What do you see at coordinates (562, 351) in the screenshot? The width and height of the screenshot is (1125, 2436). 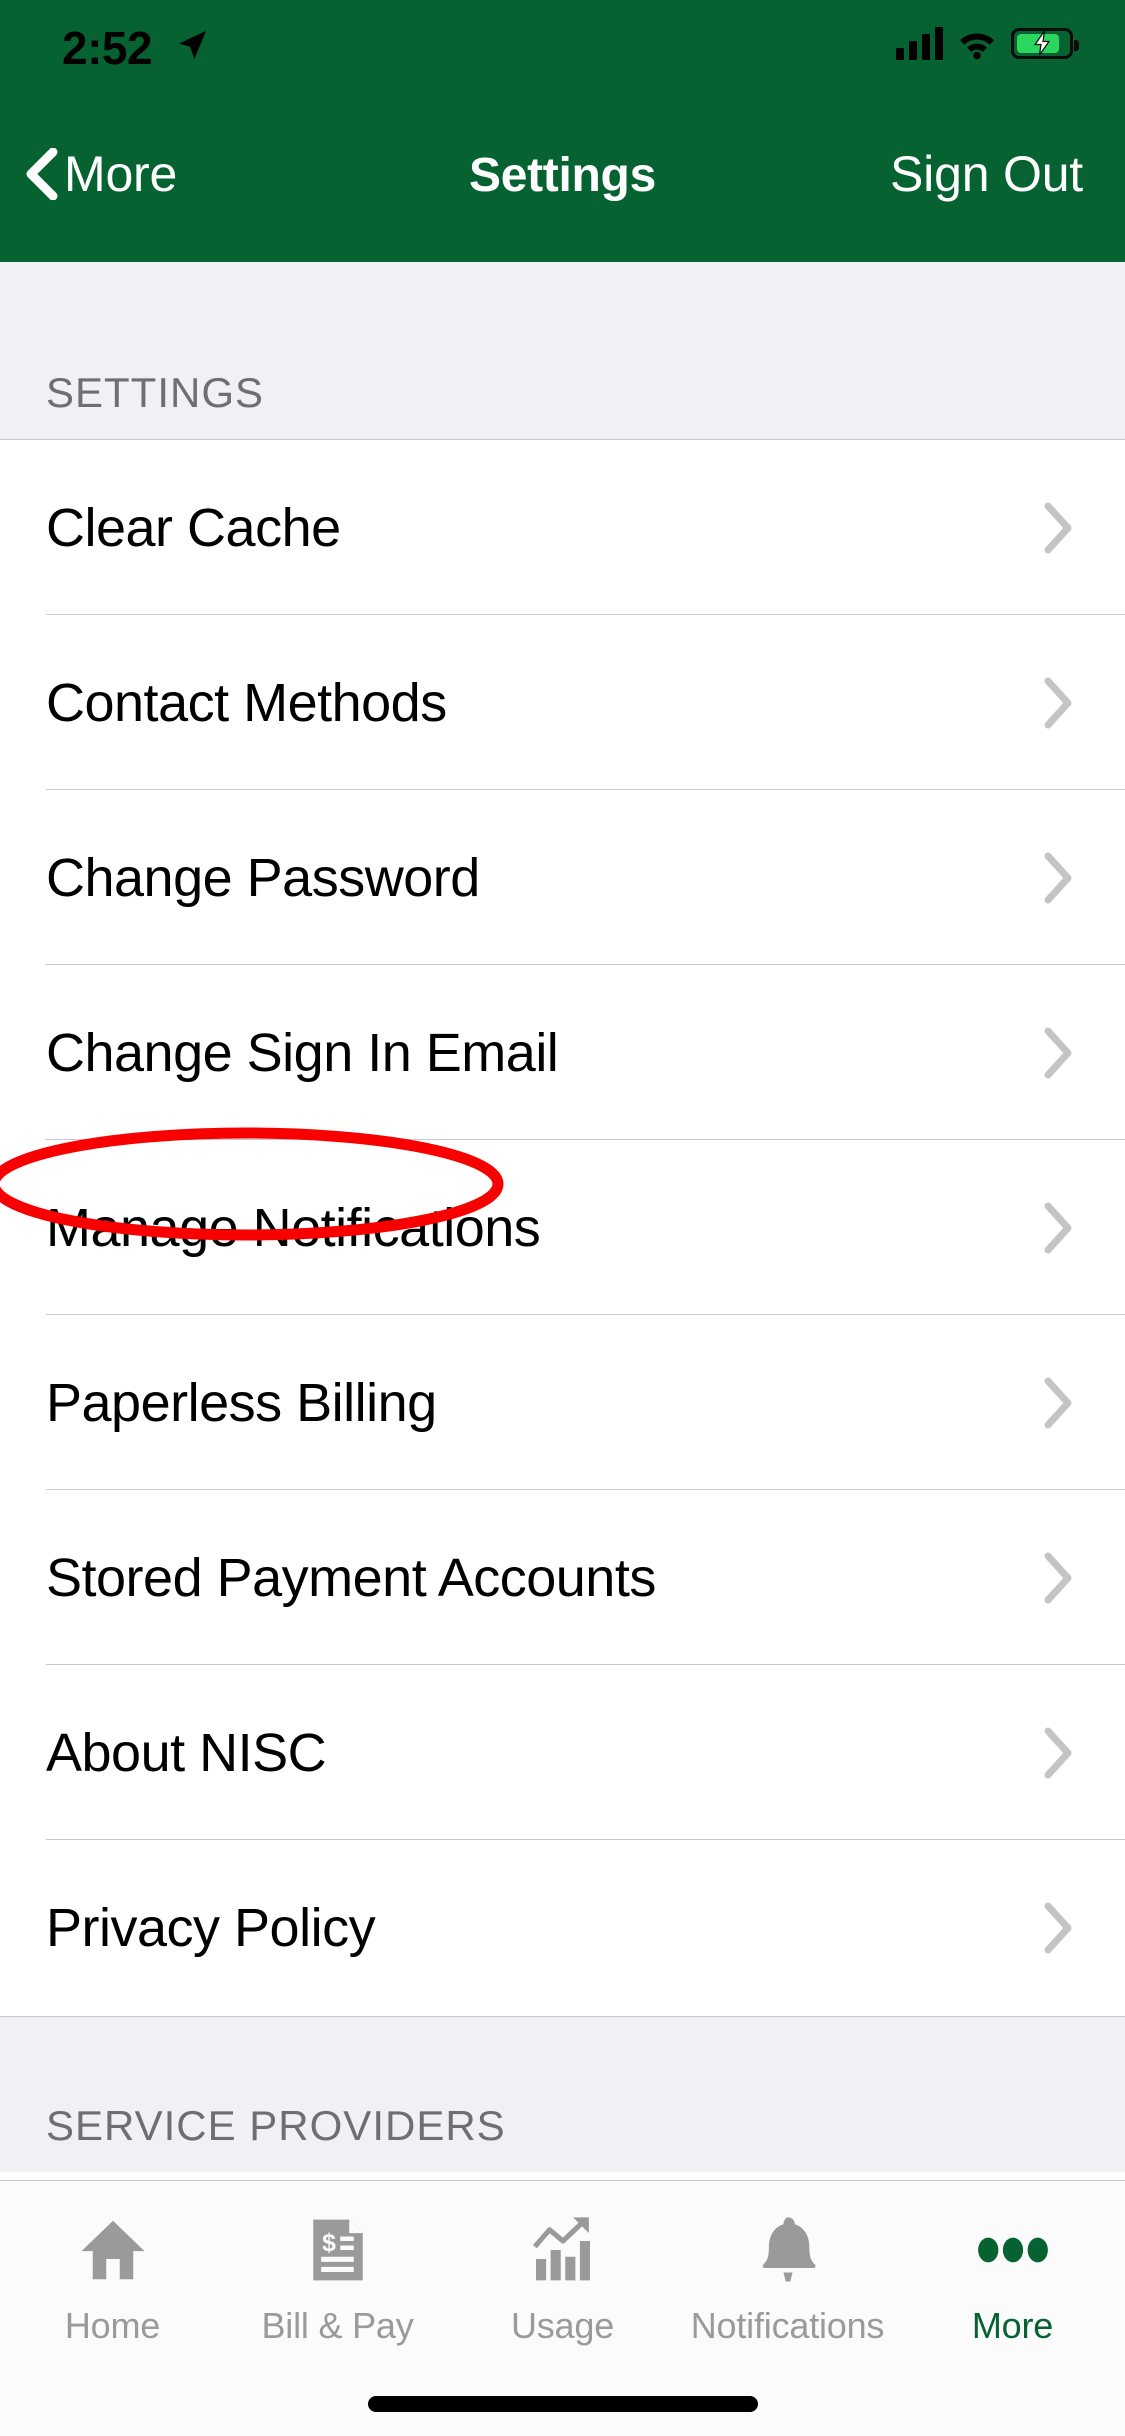 I see `section-header-settings: SETTINGS` at bounding box center [562, 351].